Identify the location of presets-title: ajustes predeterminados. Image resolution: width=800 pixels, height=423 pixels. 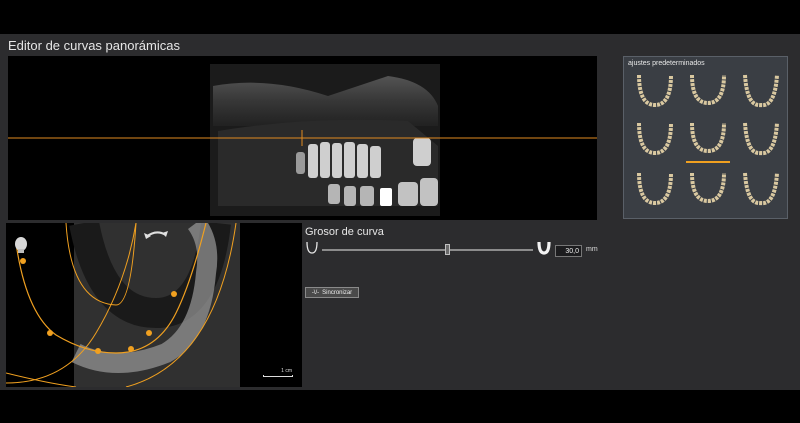
(666, 63).